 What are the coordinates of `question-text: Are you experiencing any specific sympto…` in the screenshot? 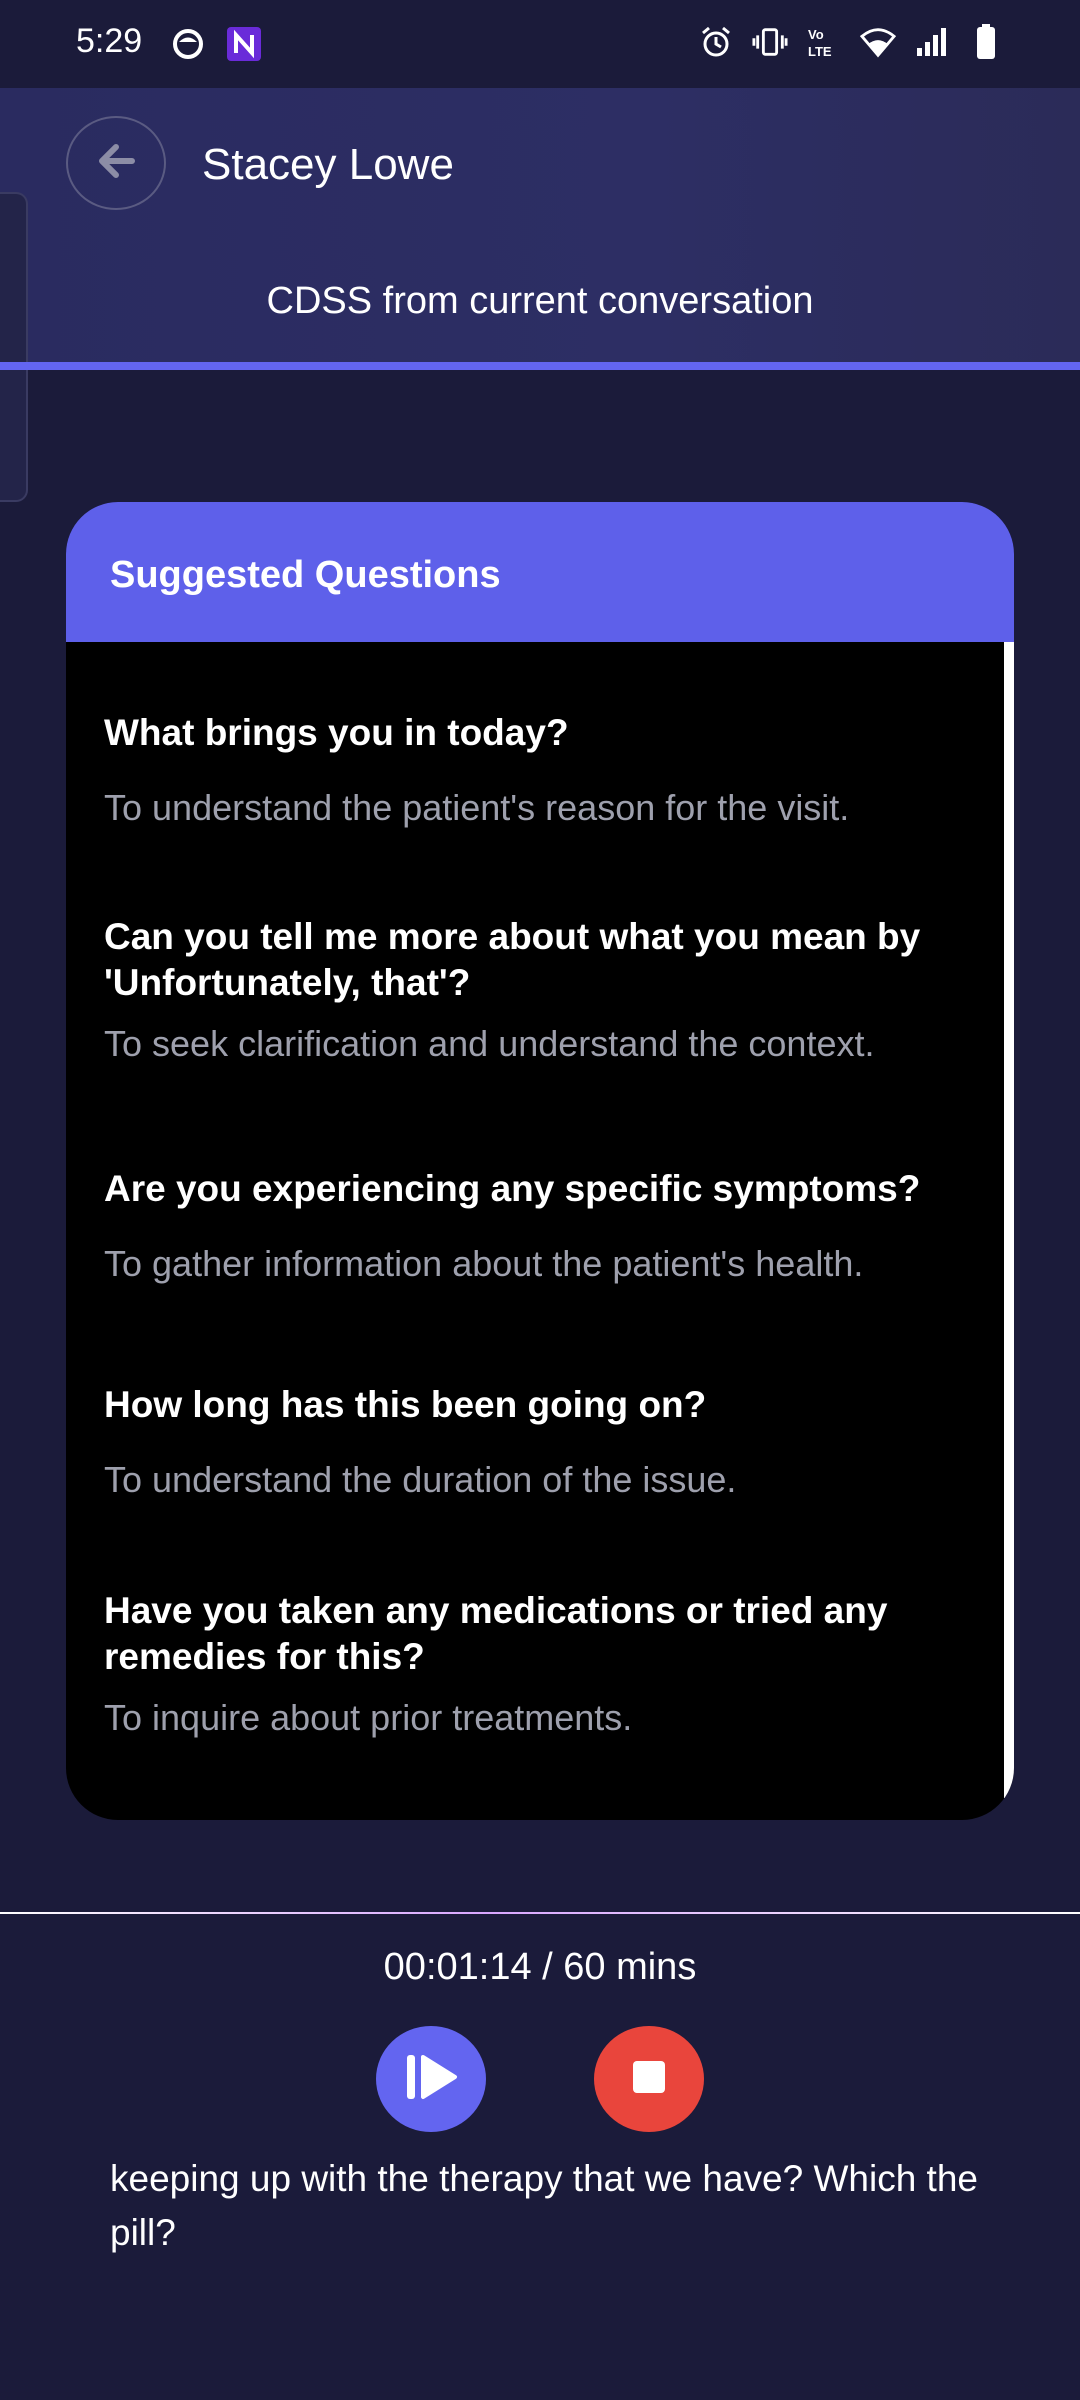 It's located at (512, 1188).